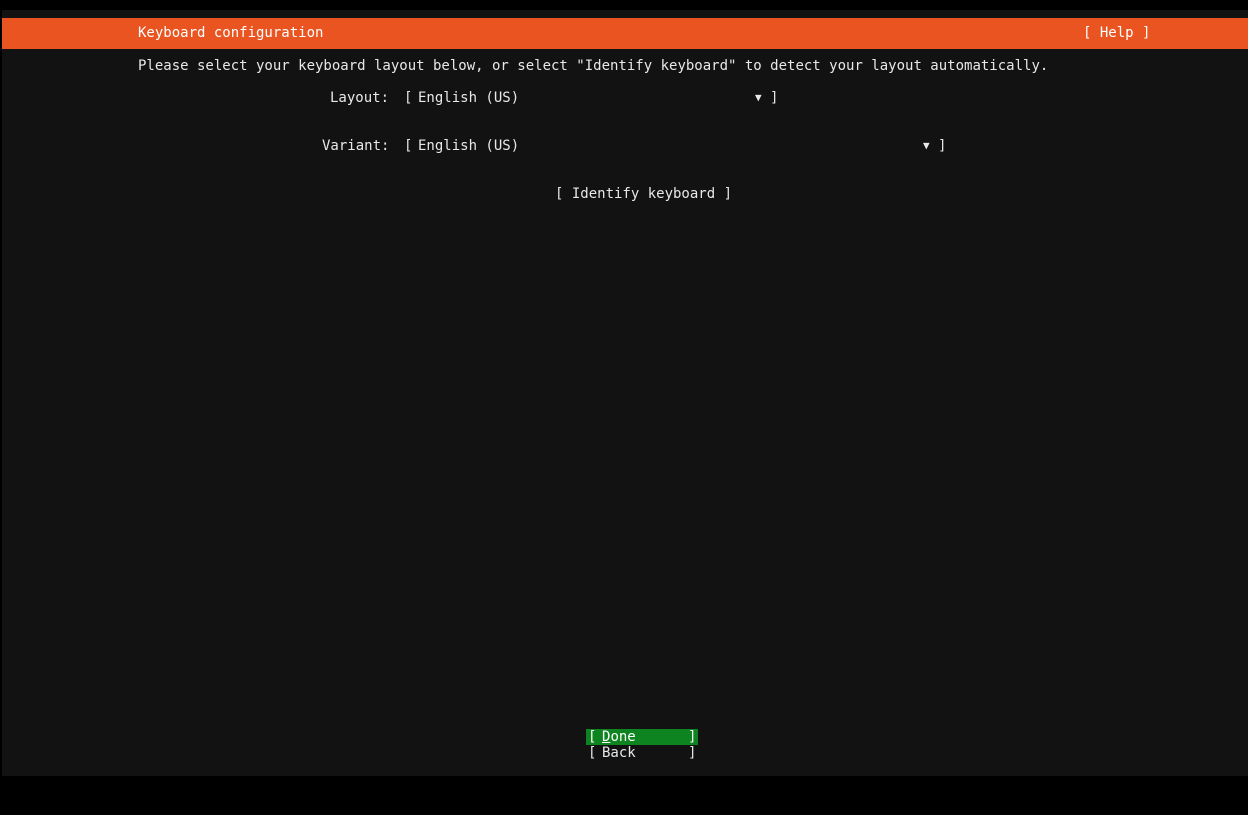 The height and width of the screenshot is (815, 1248). I want to click on back-button: [ Back ], so click(642, 753).